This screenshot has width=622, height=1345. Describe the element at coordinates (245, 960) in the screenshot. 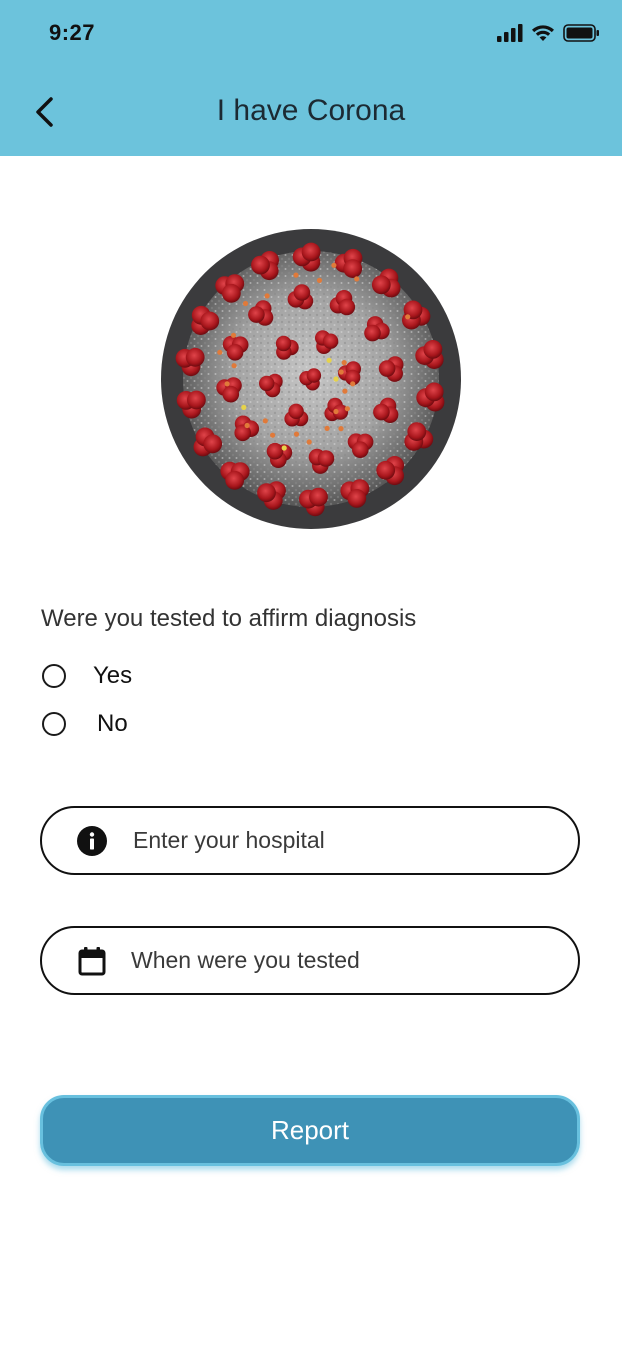

I see `test-date-placeholder: When were you tested` at that location.